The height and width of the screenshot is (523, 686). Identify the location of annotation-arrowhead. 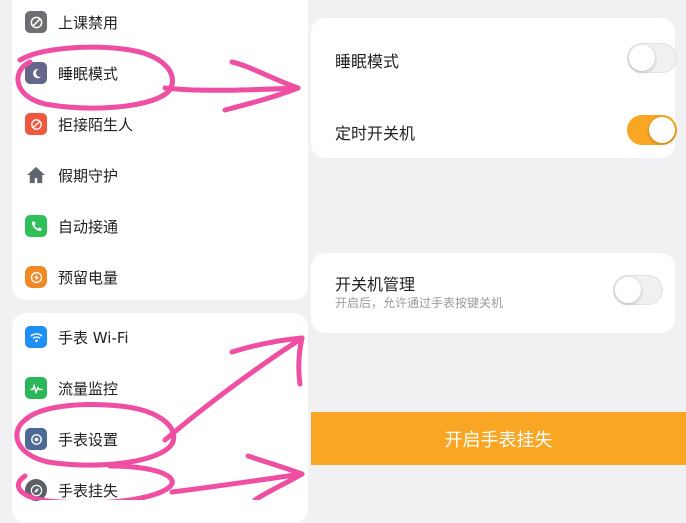
(261, 86).